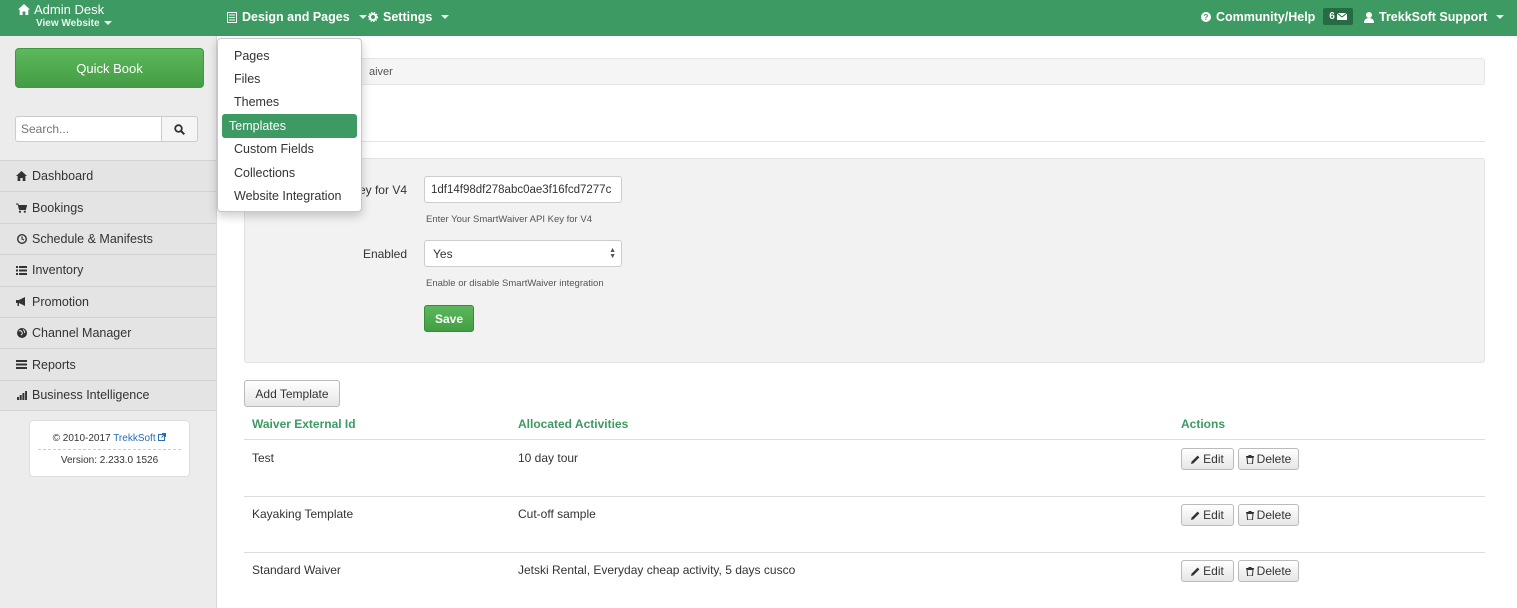 The image size is (1517, 608). What do you see at coordinates (263, 458) in the screenshot?
I see `row-waiver-id: Test` at bounding box center [263, 458].